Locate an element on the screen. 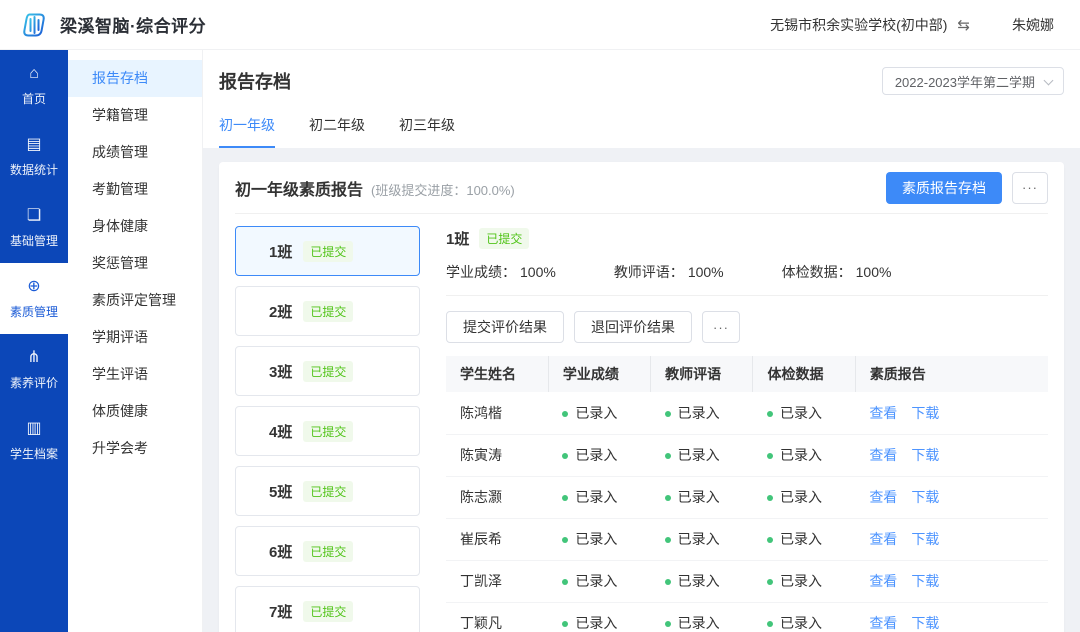  detail-stats: 学业成绩： 100% 教师评语： 100% 体检数据： 100% is located at coordinates (747, 272).